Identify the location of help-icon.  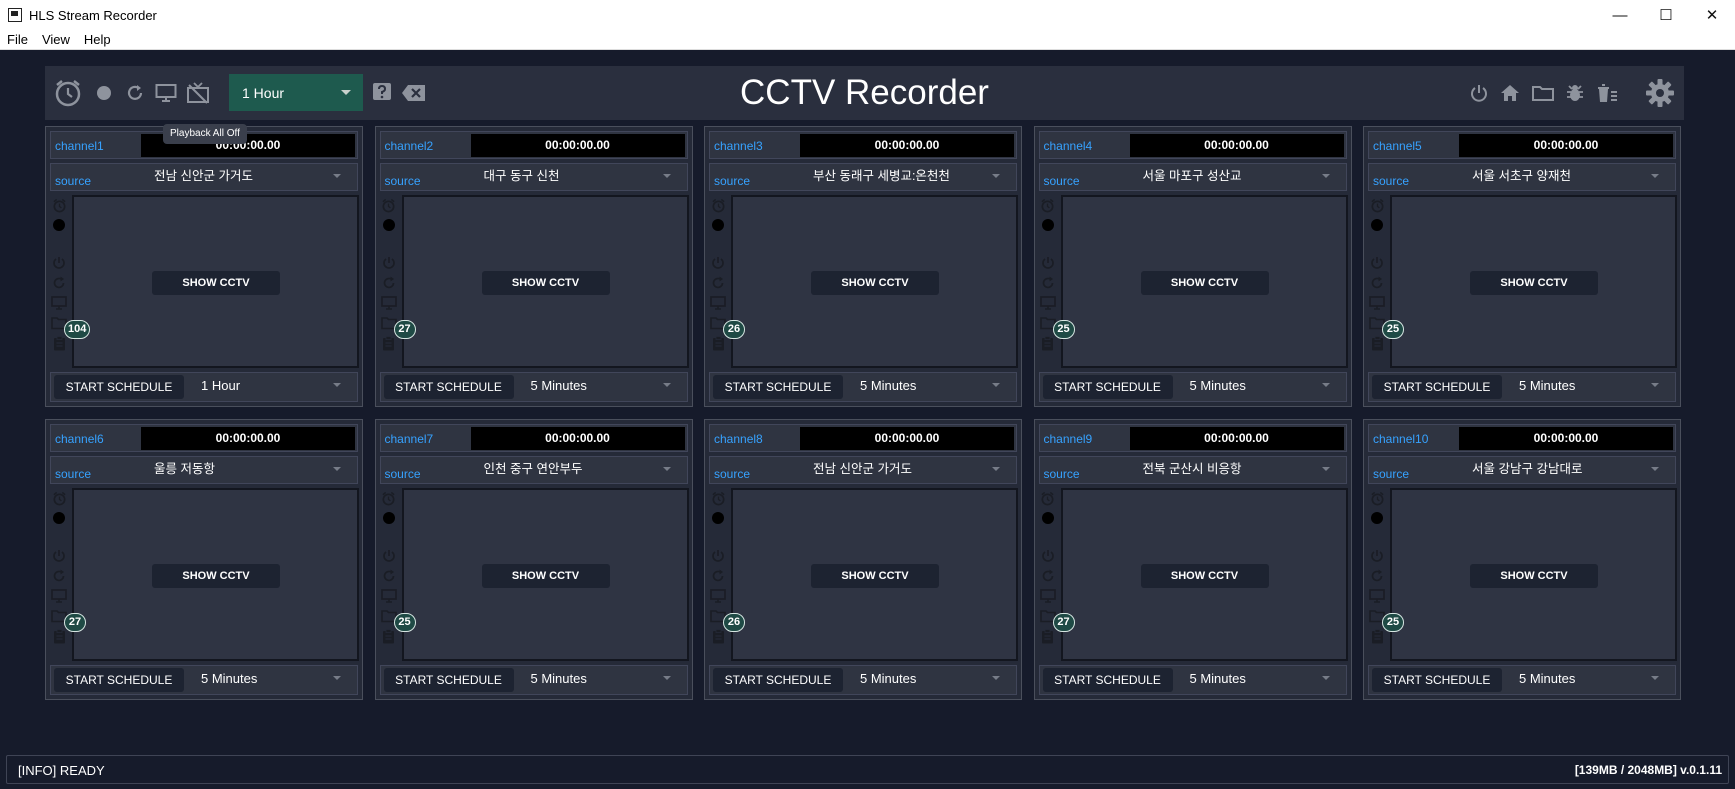
(382, 93).